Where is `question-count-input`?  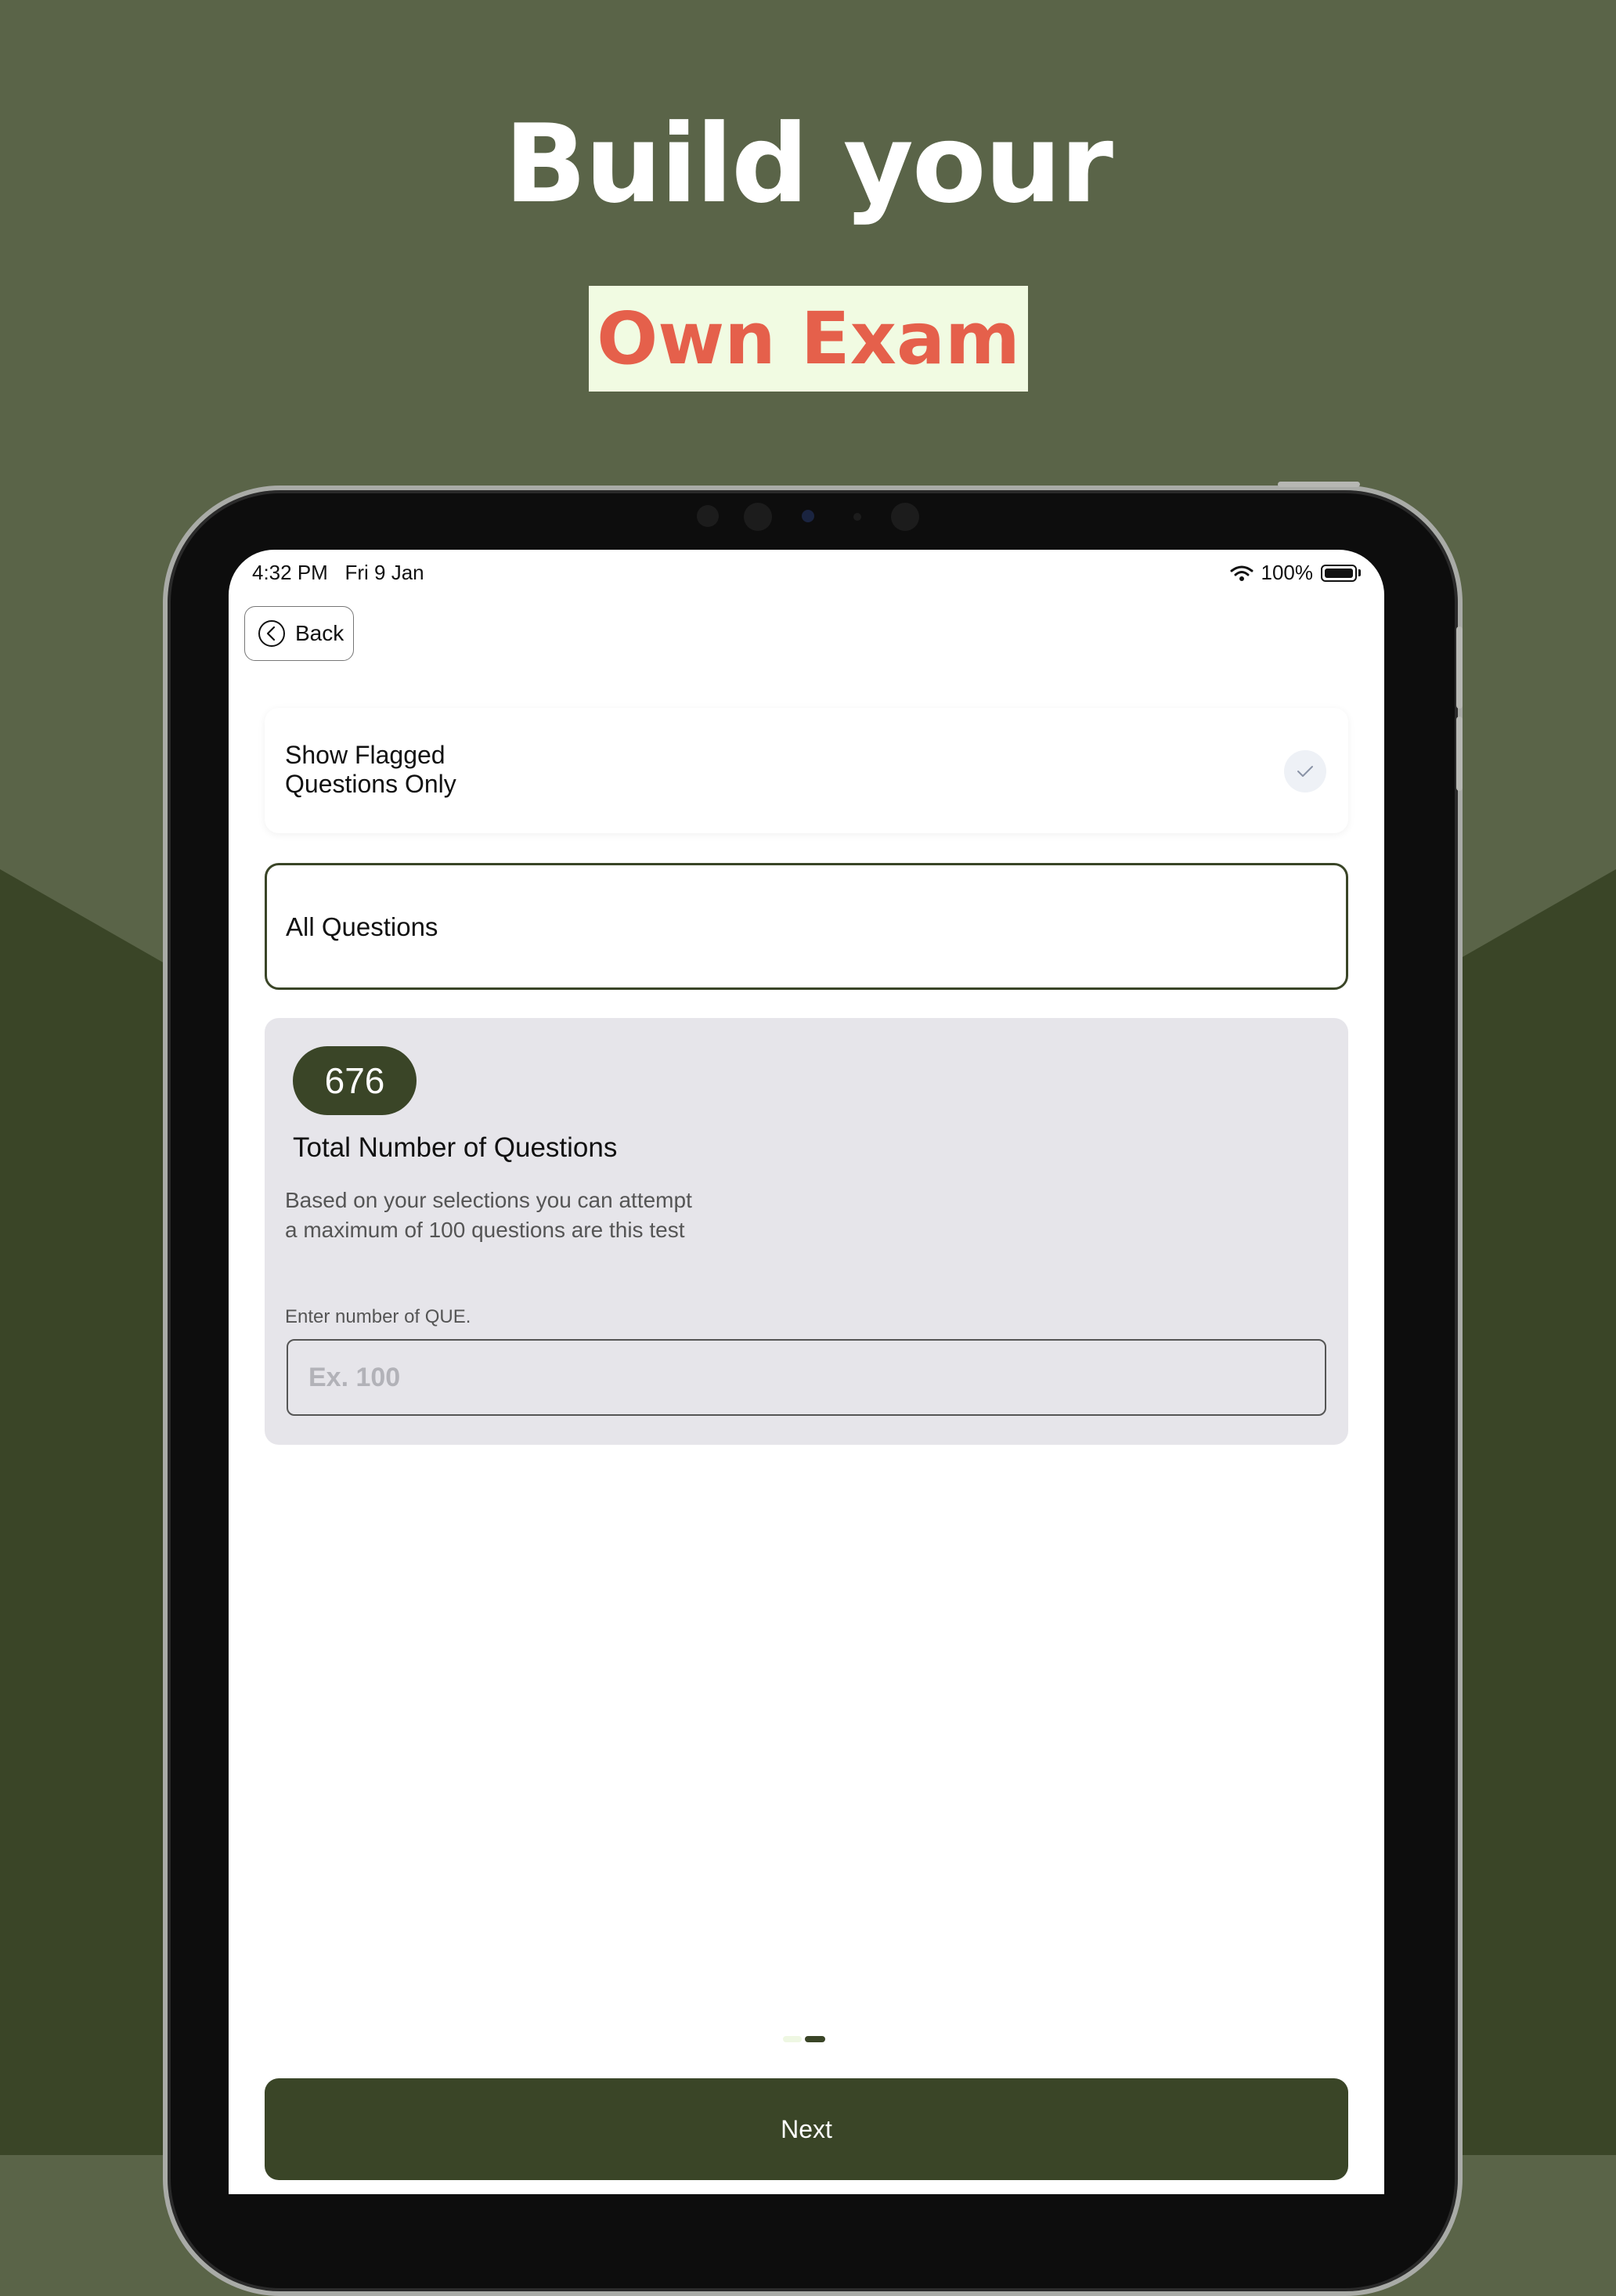 question-count-input is located at coordinates (806, 1377).